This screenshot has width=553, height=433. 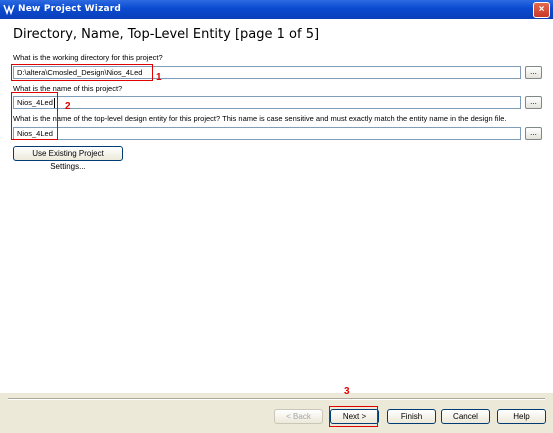 I want to click on cancel-button: Cancel, so click(x=465, y=416).